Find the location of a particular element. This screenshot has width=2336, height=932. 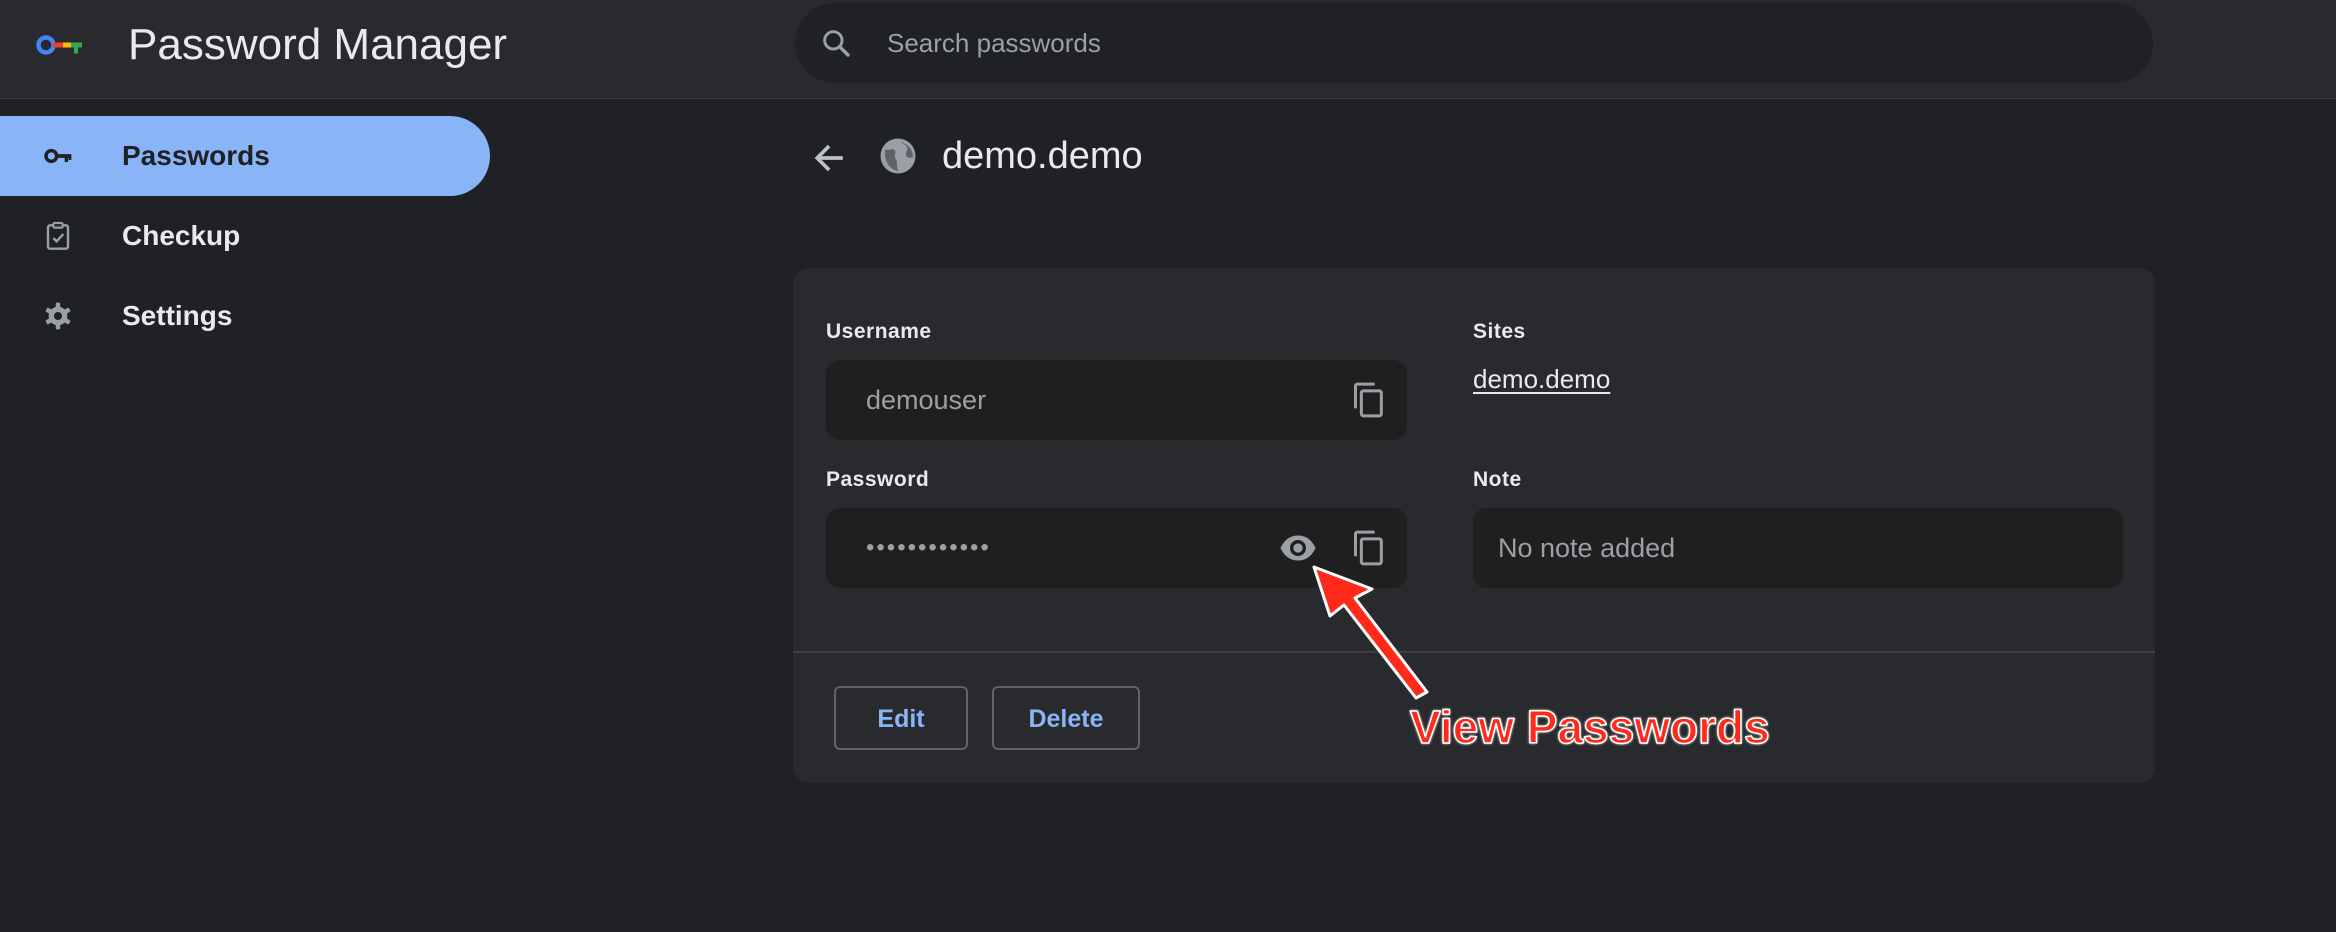

sidebar-item-checkup: Checkup is located at coordinates (245, 236).